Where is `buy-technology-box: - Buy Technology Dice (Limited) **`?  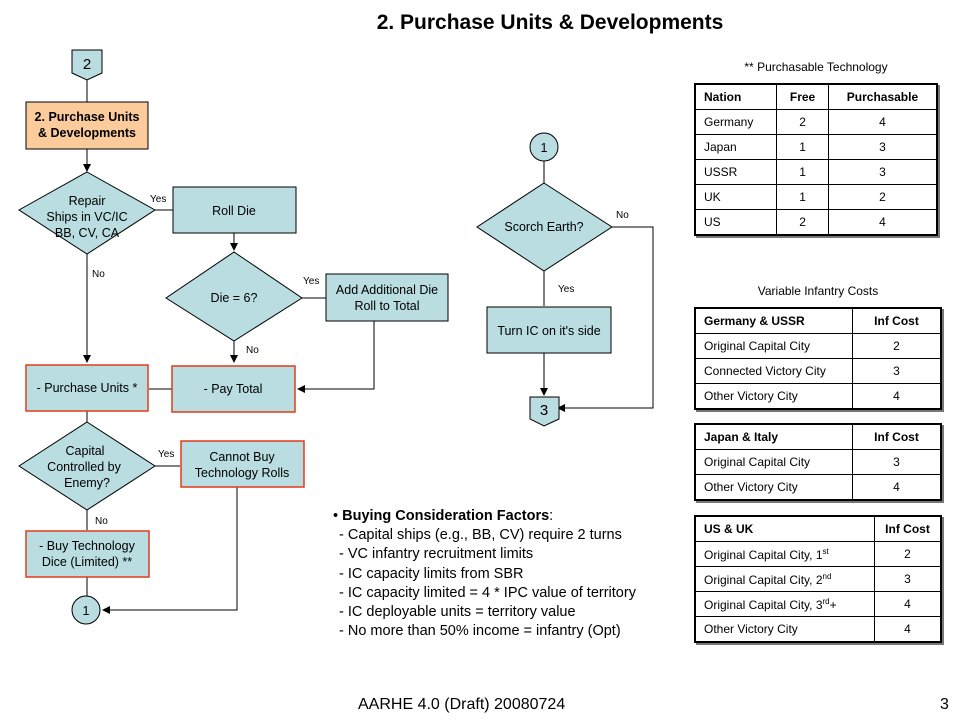 buy-technology-box: - Buy Technology Dice (Limited) ** is located at coordinates (87, 554).